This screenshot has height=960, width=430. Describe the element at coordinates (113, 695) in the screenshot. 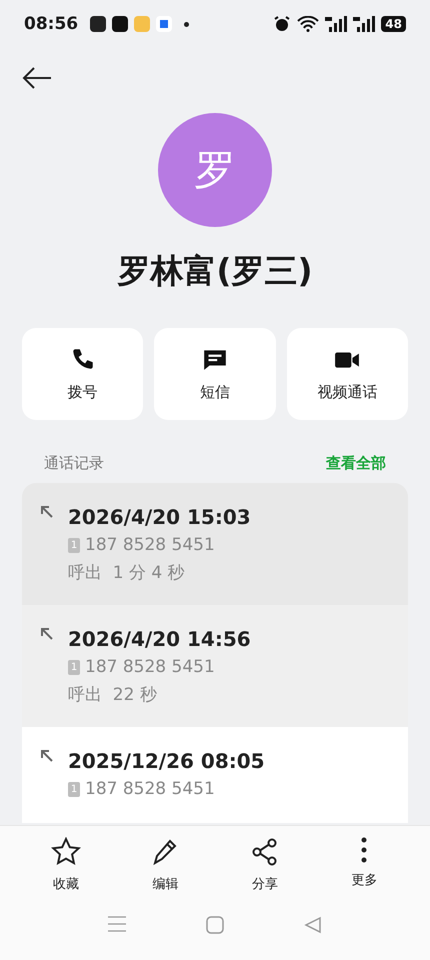

I see `call-detail: 呼出 22 秒` at that location.